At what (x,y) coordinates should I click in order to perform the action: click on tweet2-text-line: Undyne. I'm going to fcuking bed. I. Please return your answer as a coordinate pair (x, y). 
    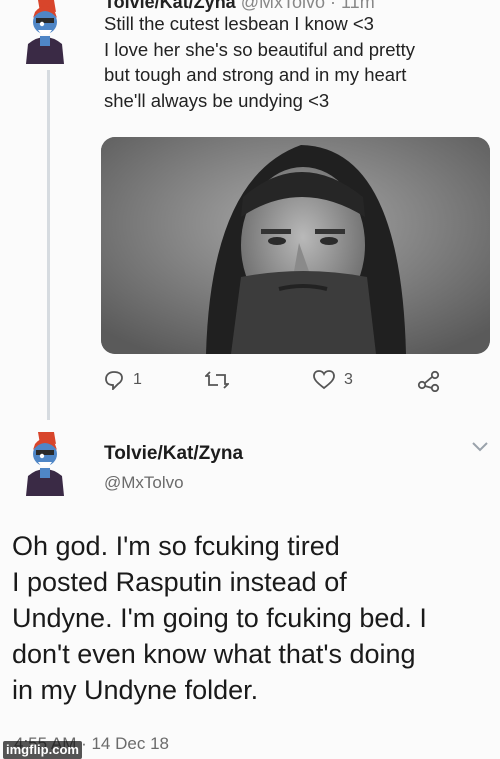
    Looking at the image, I should click on (219, 618).